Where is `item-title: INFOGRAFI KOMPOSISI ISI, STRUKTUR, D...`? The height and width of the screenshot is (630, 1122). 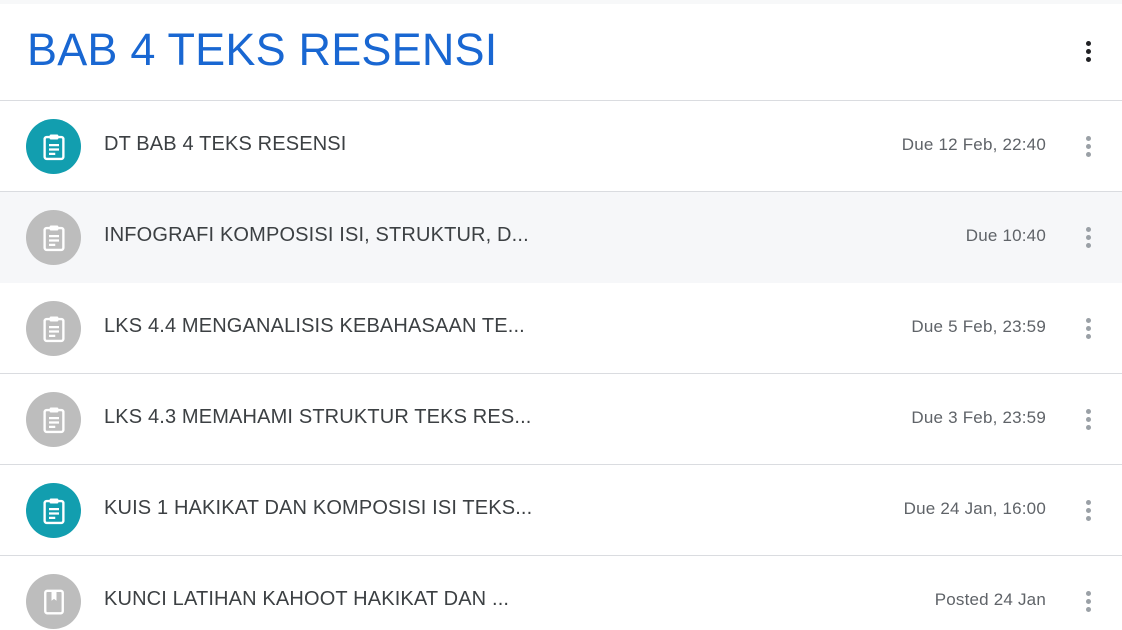 item-title: INFOGRAFI KOMPOSISI ISI, STRUKTUR, D... is located at coordinates (316, 235).